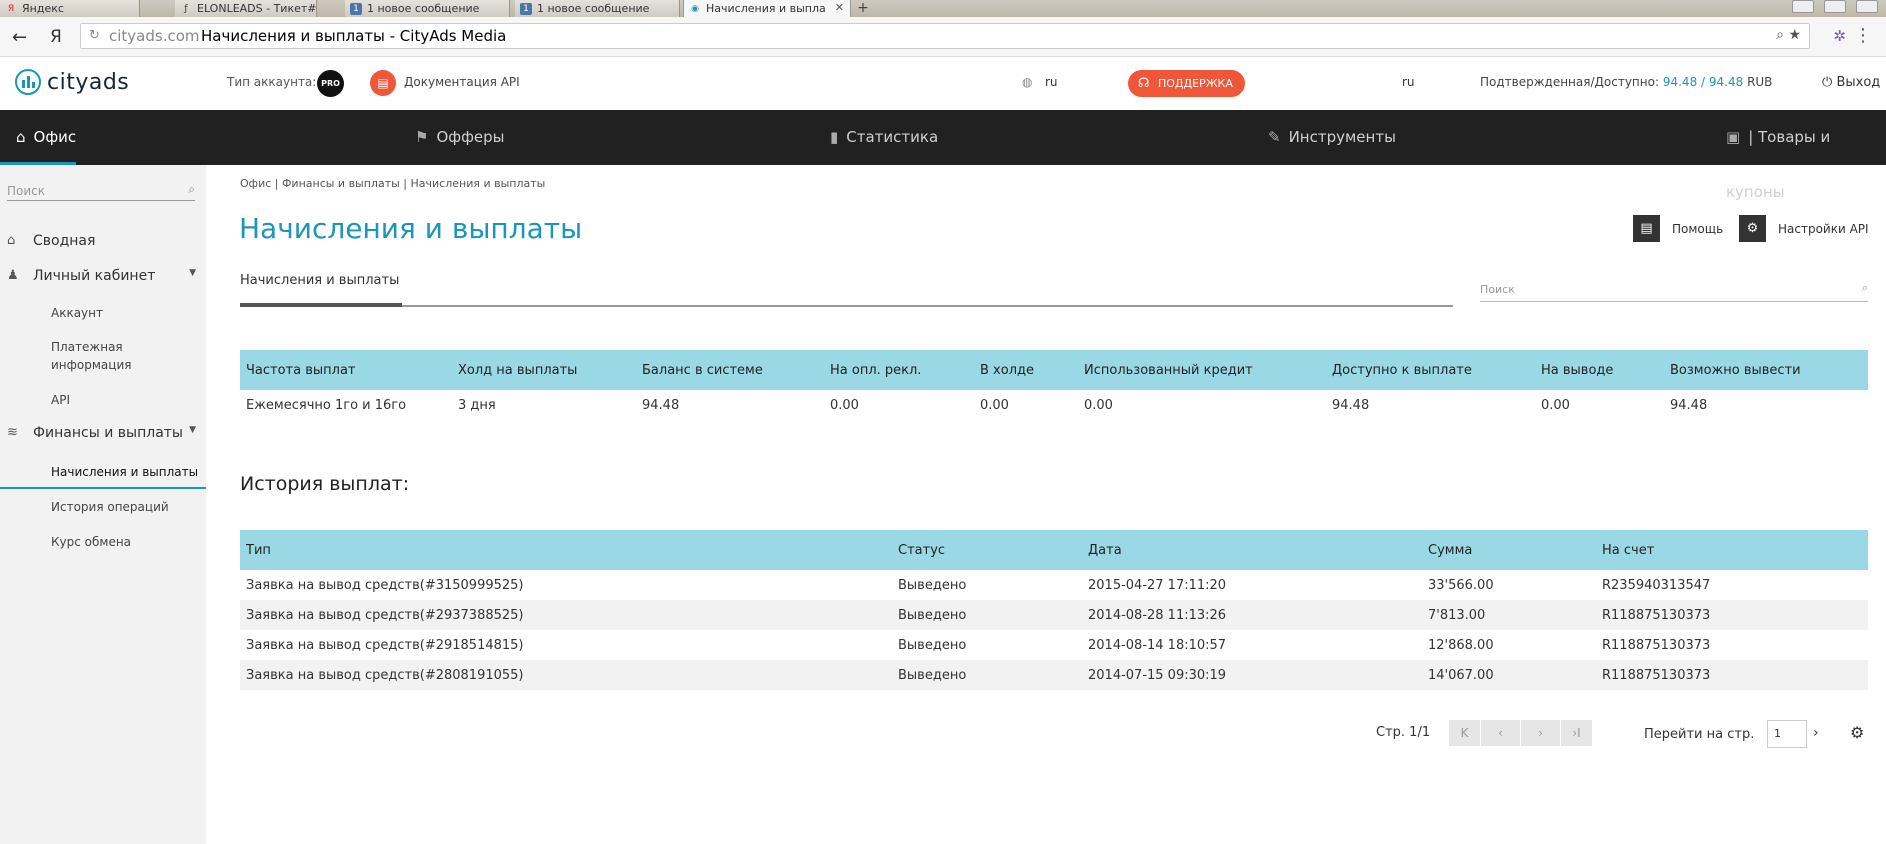 Image resolution: width=1886 pixels, height=844 pixels. What do you see at coordinates (1577, 733) in the screenshot?
I see `last-page-button: ›I` at bounding box center [1577, 733].